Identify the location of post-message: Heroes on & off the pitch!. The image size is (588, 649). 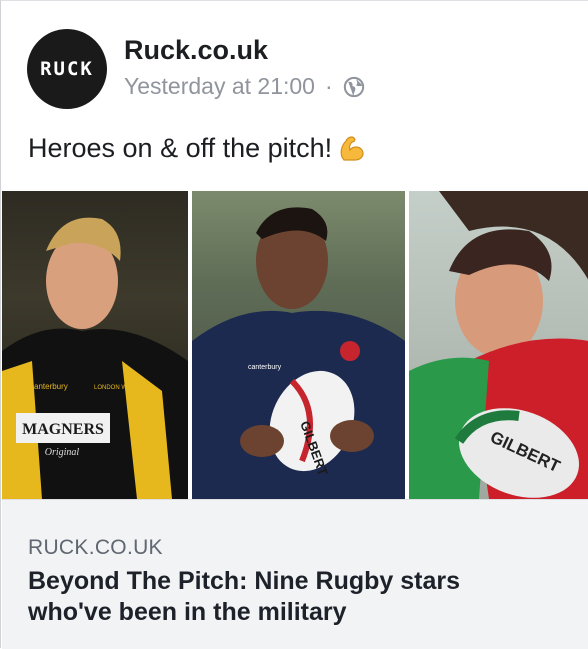
(198, 148).